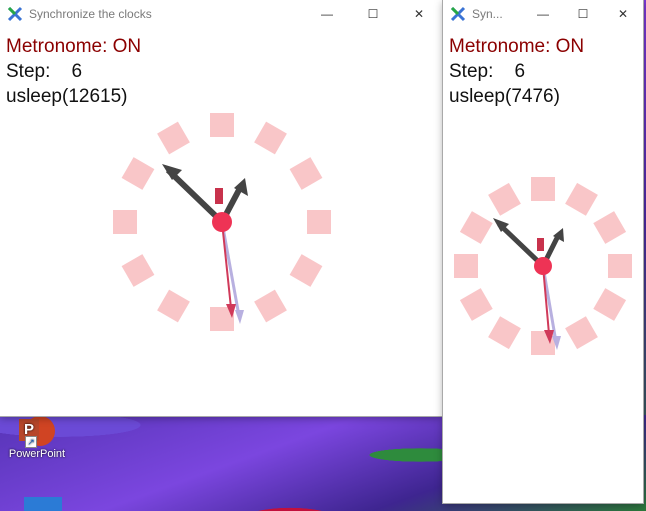 The height and width of the screenshot is (511, 646). What do you see at coordinates (43, 504) in the screenshot?
I see `taskbar-item` at bounding box center [43, 504].